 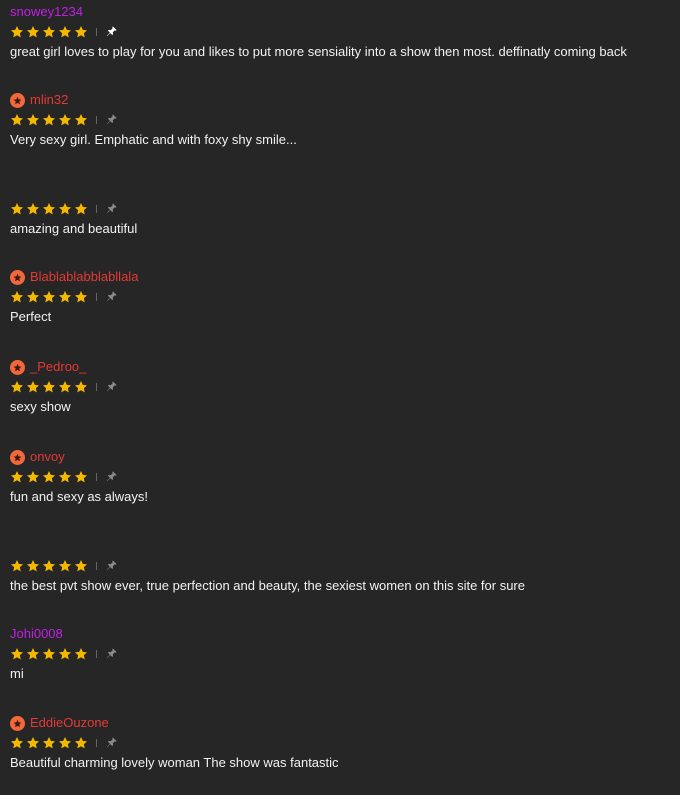 What do you see at coordinates (340, 209) in the screenshot?
I see `review-item: amazing and beautiful` at bounding box center [340, 209].